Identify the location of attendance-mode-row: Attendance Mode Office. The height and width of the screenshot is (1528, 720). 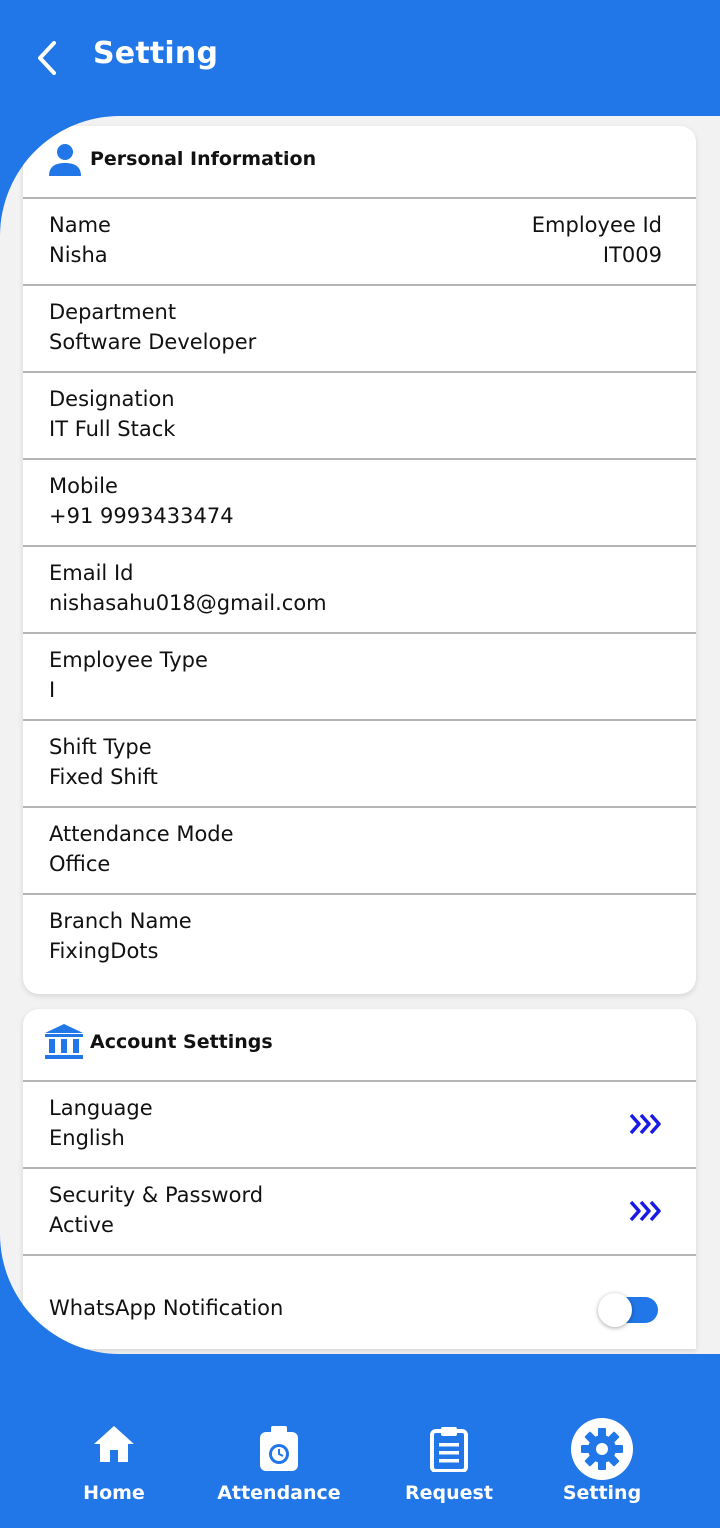
(359, 851).